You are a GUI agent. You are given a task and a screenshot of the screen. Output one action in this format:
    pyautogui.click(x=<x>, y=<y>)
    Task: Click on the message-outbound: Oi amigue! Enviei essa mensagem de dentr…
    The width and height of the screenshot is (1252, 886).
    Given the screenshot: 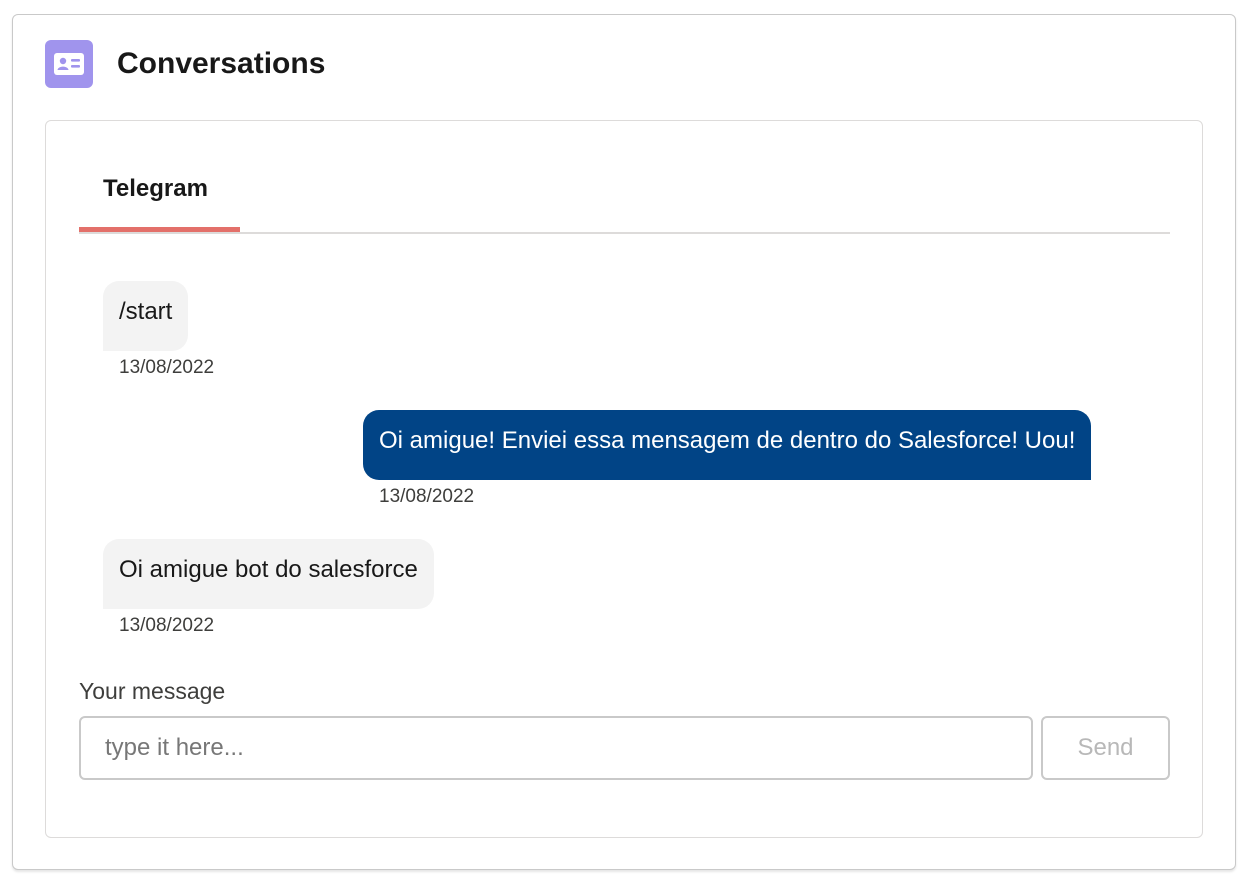 What is the action you would take?
    pyautogui.click(x=727, y=459)
    